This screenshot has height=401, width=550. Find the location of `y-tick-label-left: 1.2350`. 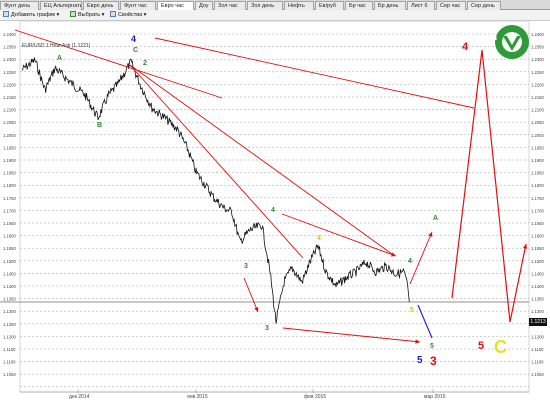

y-tick-label-left: 1.2350 is located at coordinates (9, 47).